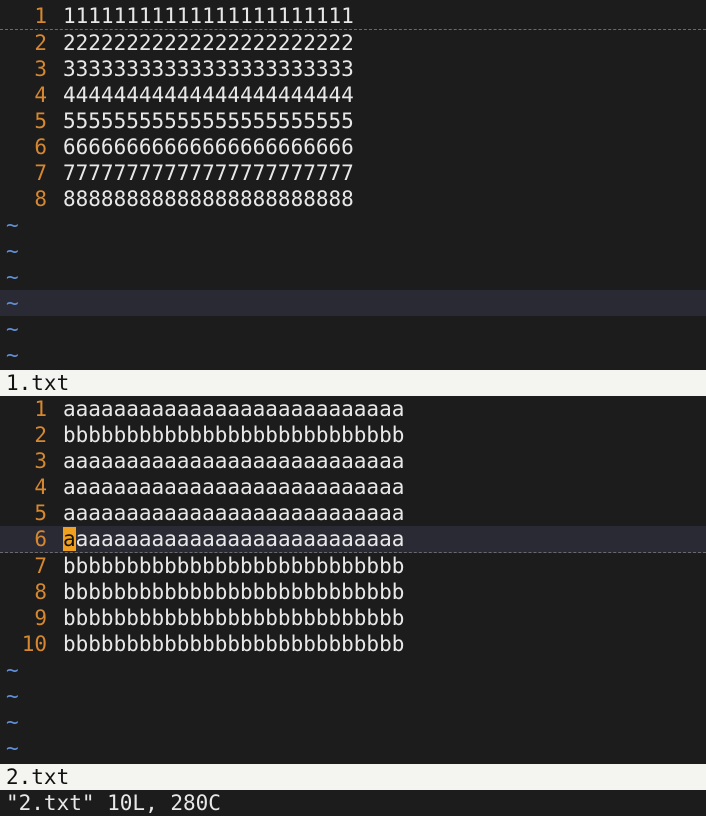  I want to click on bottom-line-4: 4 aaaaaaaaaaaaaaaaaaaaaaaaaaa, so click(353, 487).